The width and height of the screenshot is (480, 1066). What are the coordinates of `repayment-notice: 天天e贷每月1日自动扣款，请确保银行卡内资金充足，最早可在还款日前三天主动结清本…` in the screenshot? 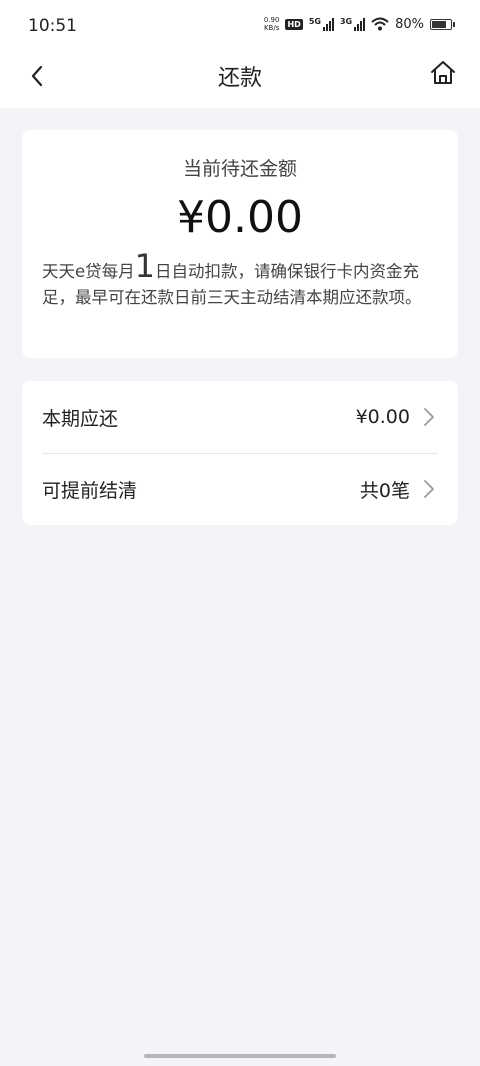 It's located at (242, 280).